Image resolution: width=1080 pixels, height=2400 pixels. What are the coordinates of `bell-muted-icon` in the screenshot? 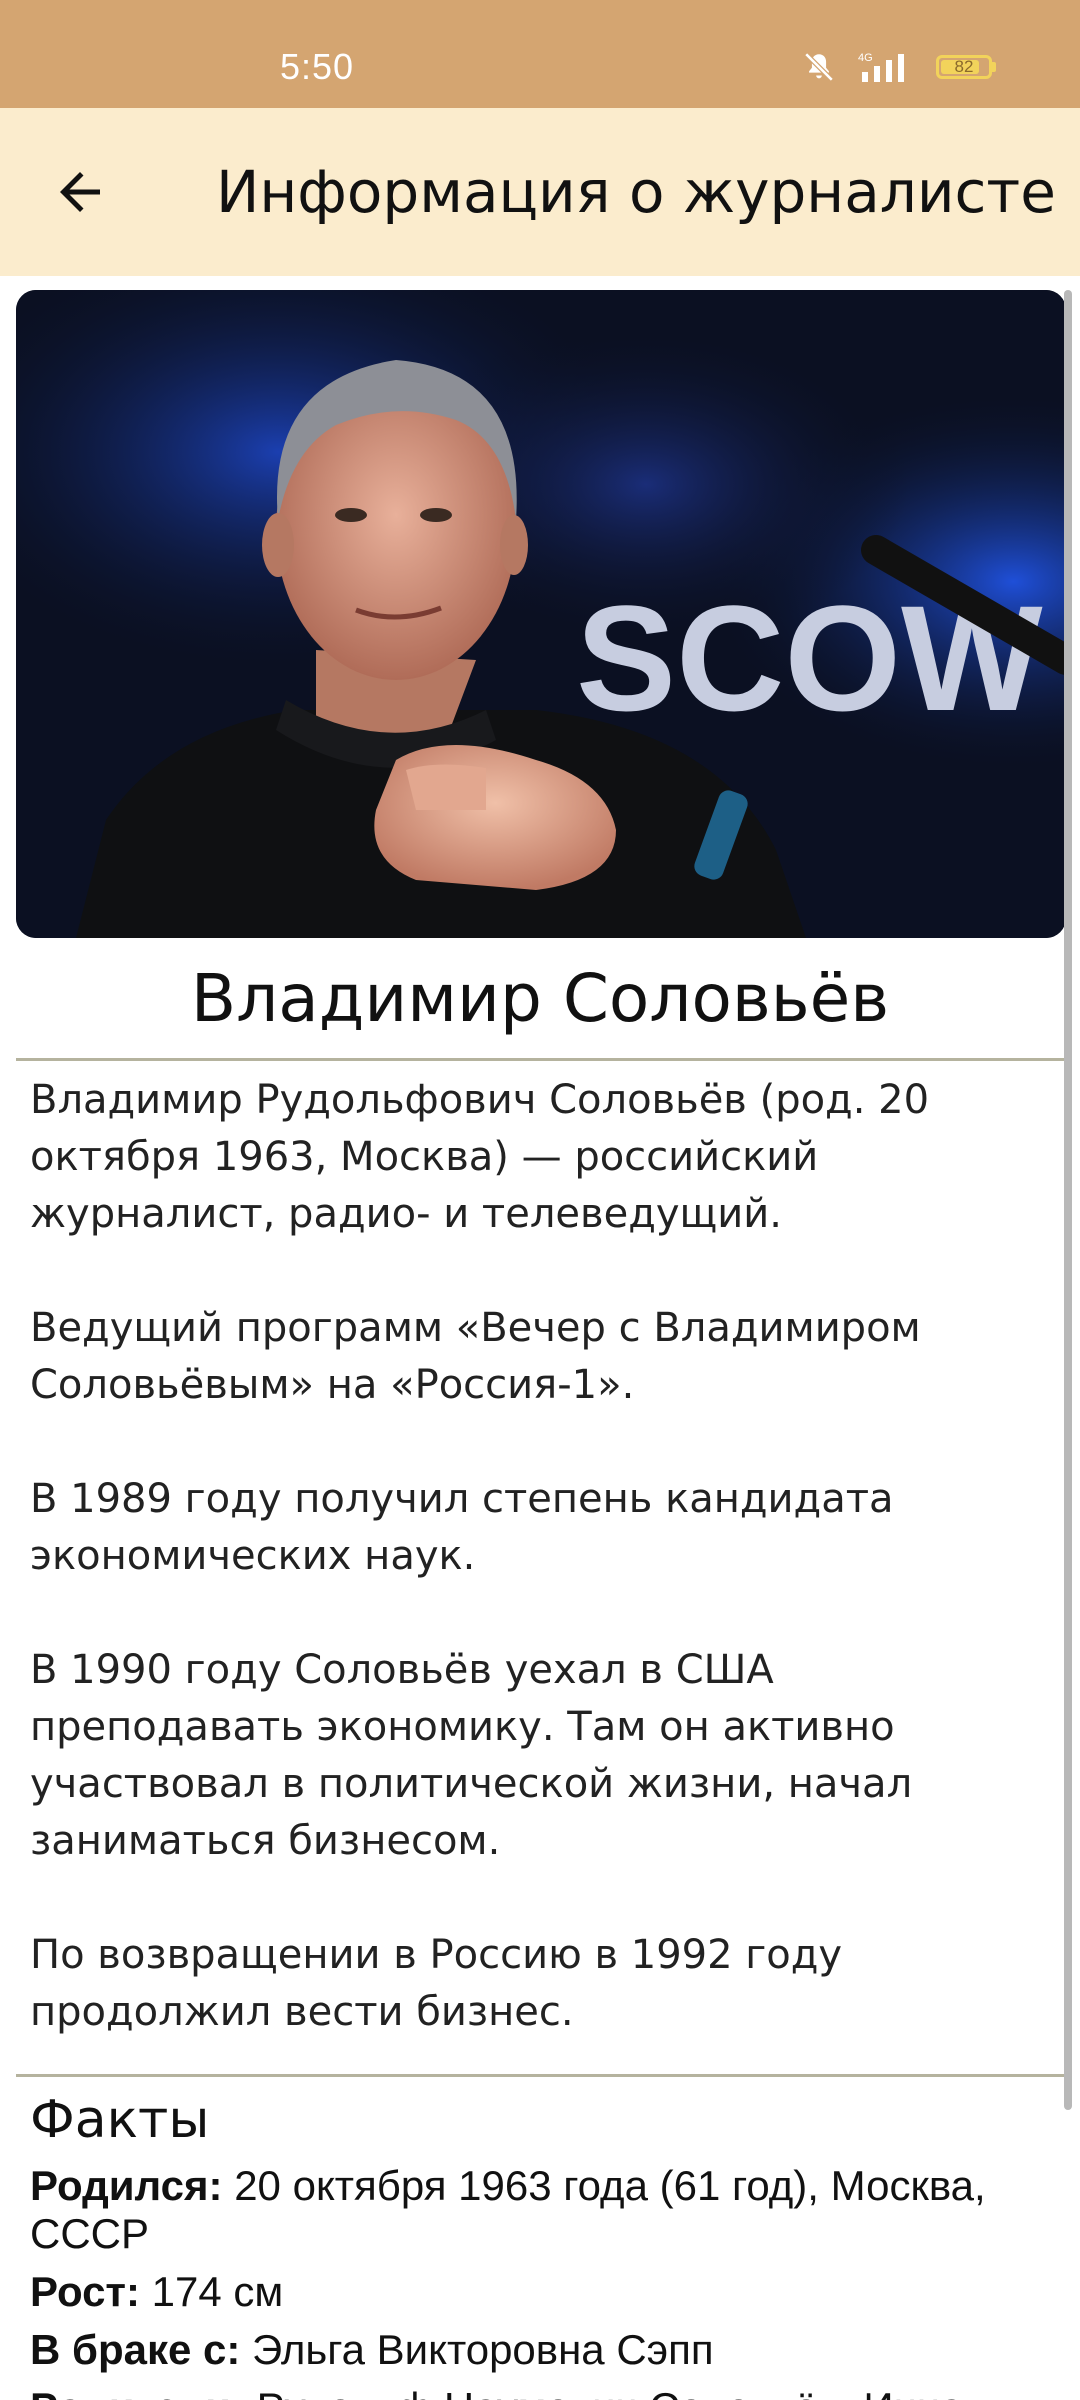 It's located at (819, 67).